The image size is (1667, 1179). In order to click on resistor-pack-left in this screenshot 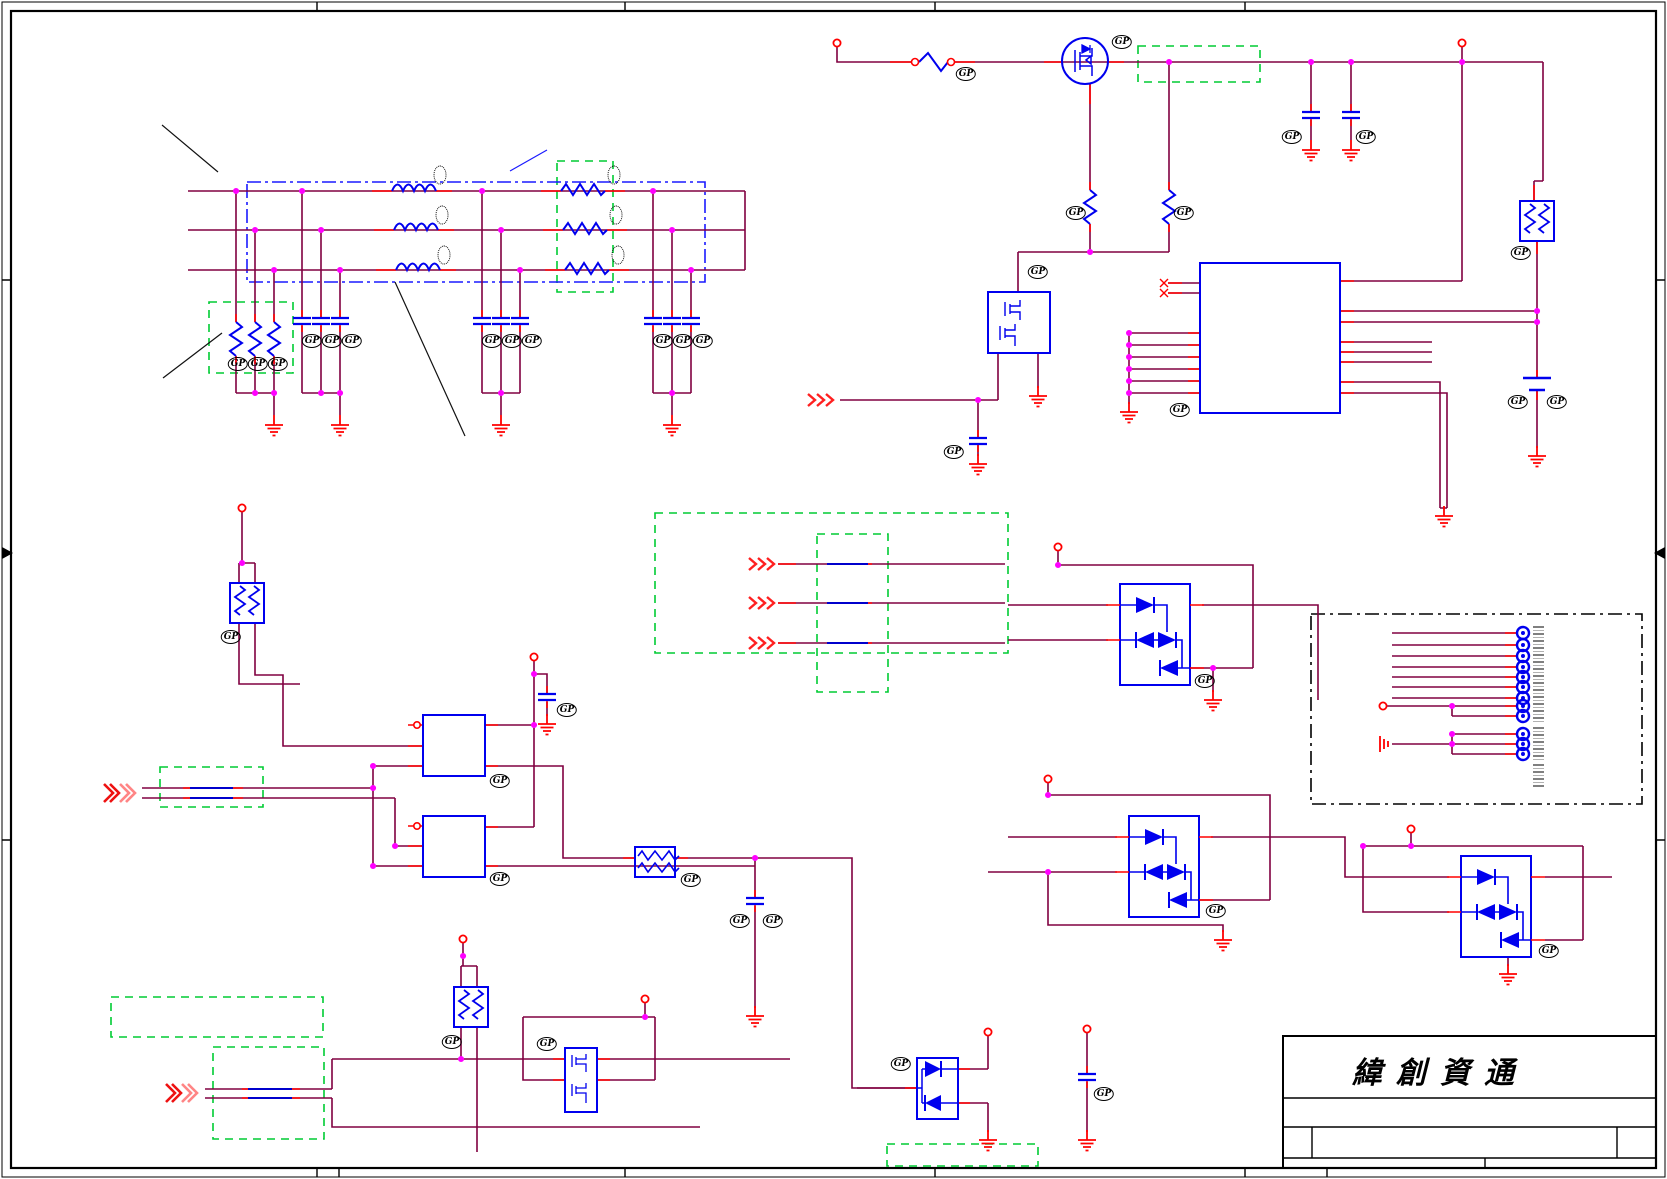, I will do `click(247, 603)`.